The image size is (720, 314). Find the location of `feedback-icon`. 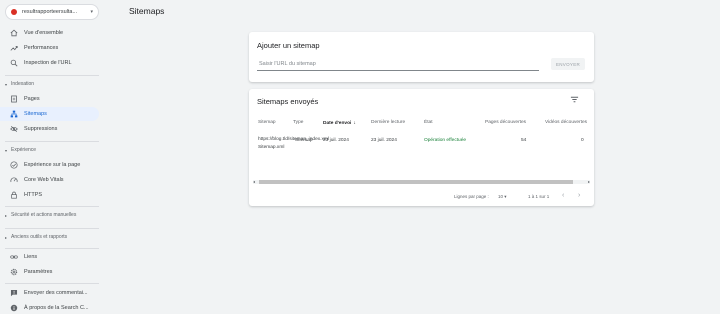

feedback-icon is located at coordinates (13, 293).